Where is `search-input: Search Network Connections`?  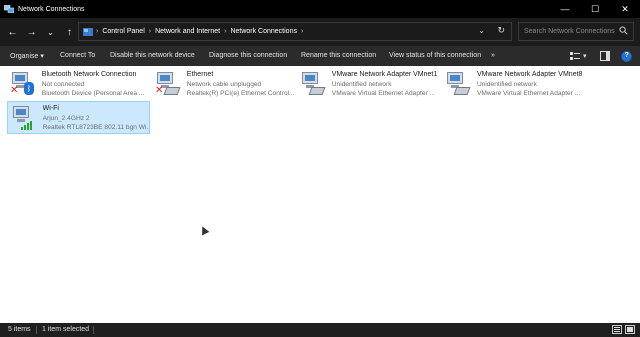
search-input: Search Network Connections is located at coordinates (576, 31).